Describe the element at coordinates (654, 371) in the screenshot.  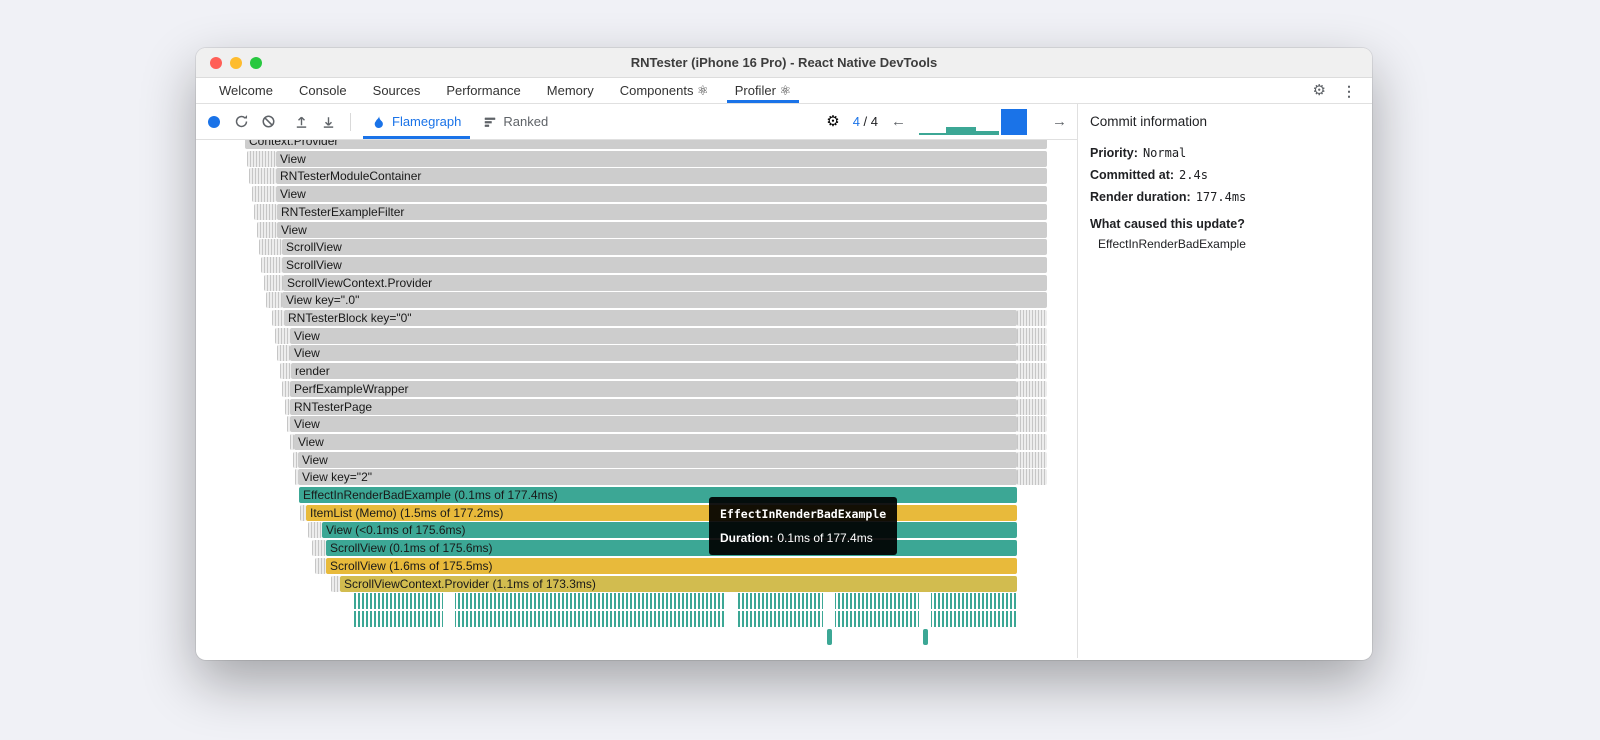
I see `flame-bar: render` at that location.